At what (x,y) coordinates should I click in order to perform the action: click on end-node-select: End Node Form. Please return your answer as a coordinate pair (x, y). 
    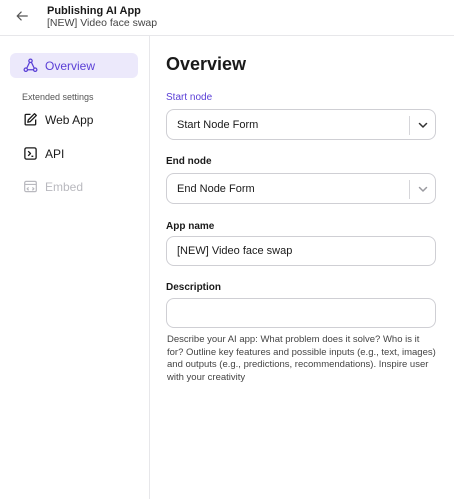
    Looking at the image, I should click on (301, 188).